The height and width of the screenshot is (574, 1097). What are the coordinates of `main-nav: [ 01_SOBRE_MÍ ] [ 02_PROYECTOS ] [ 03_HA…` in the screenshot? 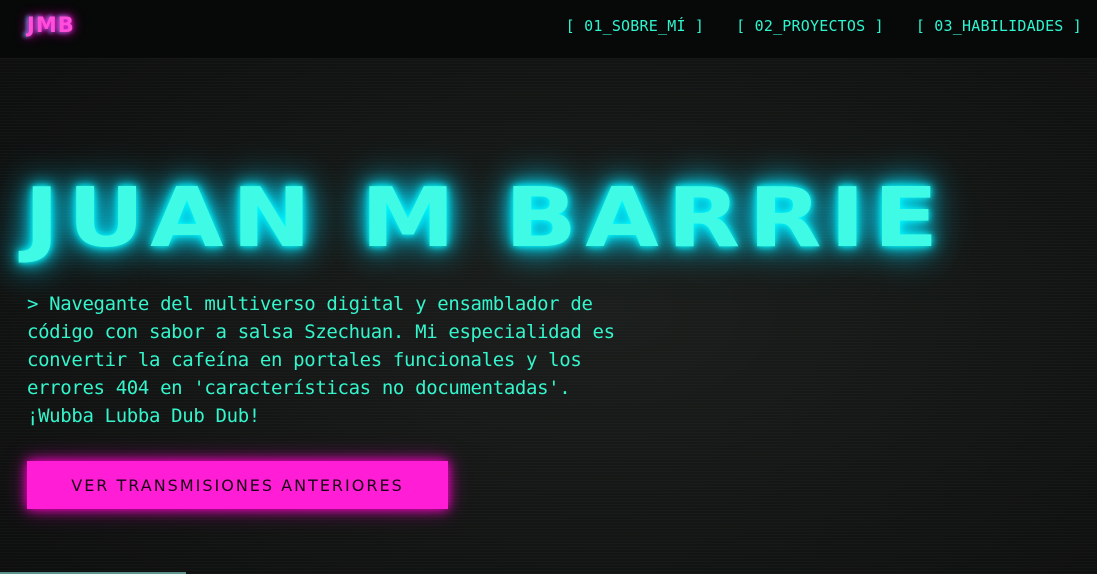 It's located at (824, 26).